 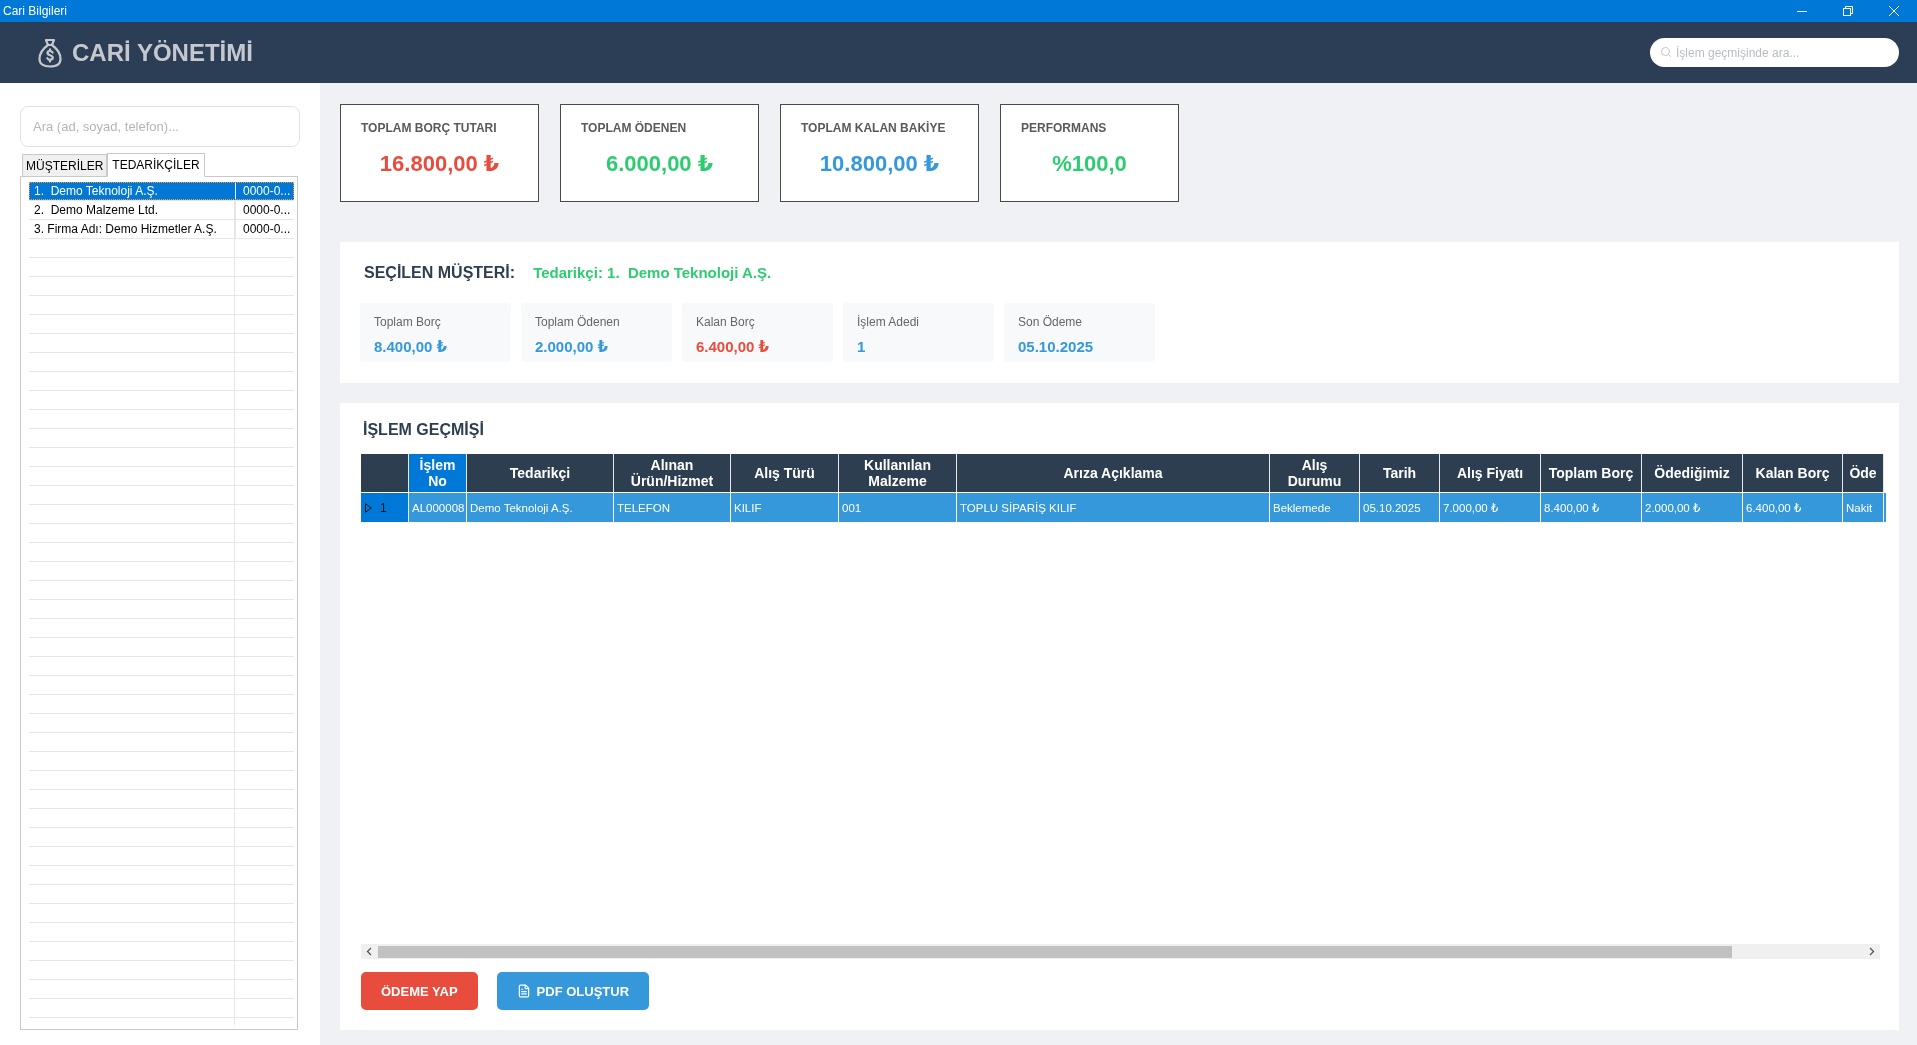 What do you see at coordinates (65, 165) in the screenshot?
I see `tab: MÜŞTERİLER` at bounding box center [65, 165].